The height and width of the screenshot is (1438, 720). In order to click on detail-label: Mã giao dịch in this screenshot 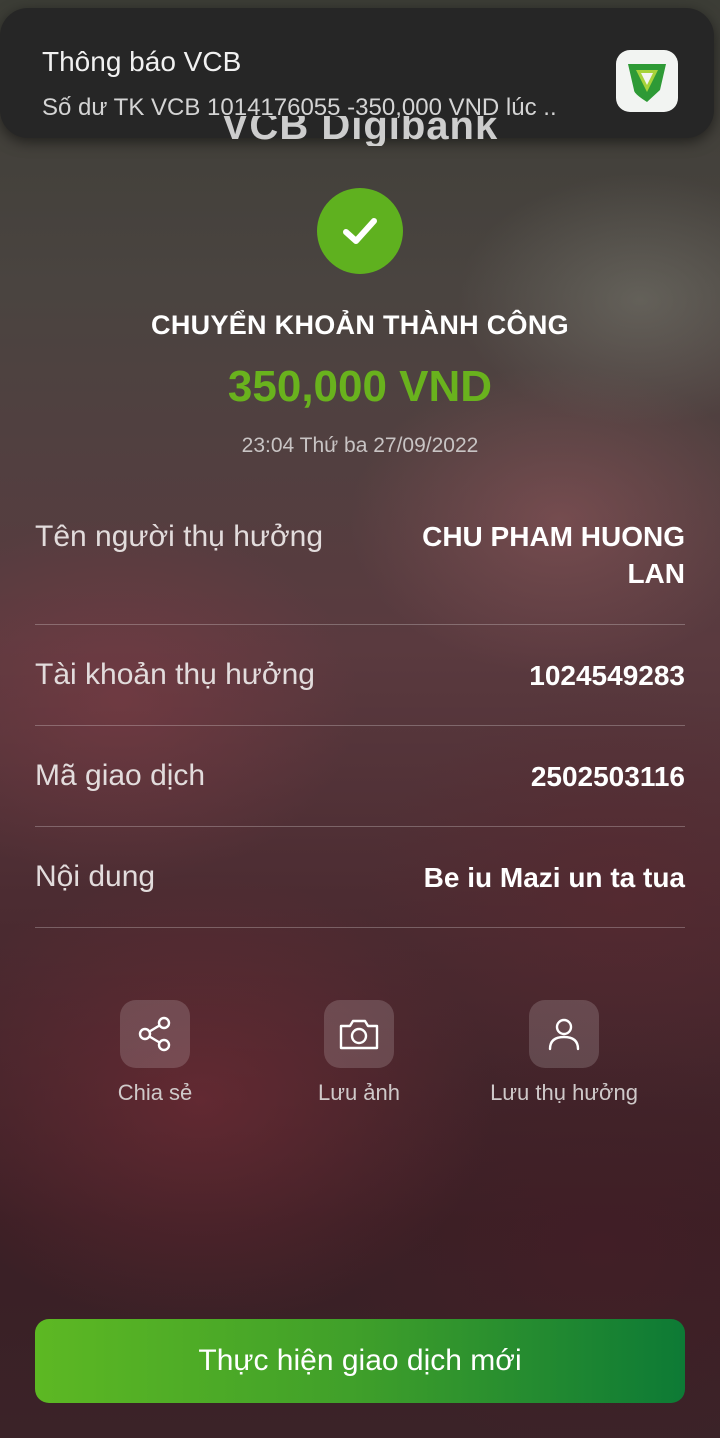, I will do `click(120, 775)`.